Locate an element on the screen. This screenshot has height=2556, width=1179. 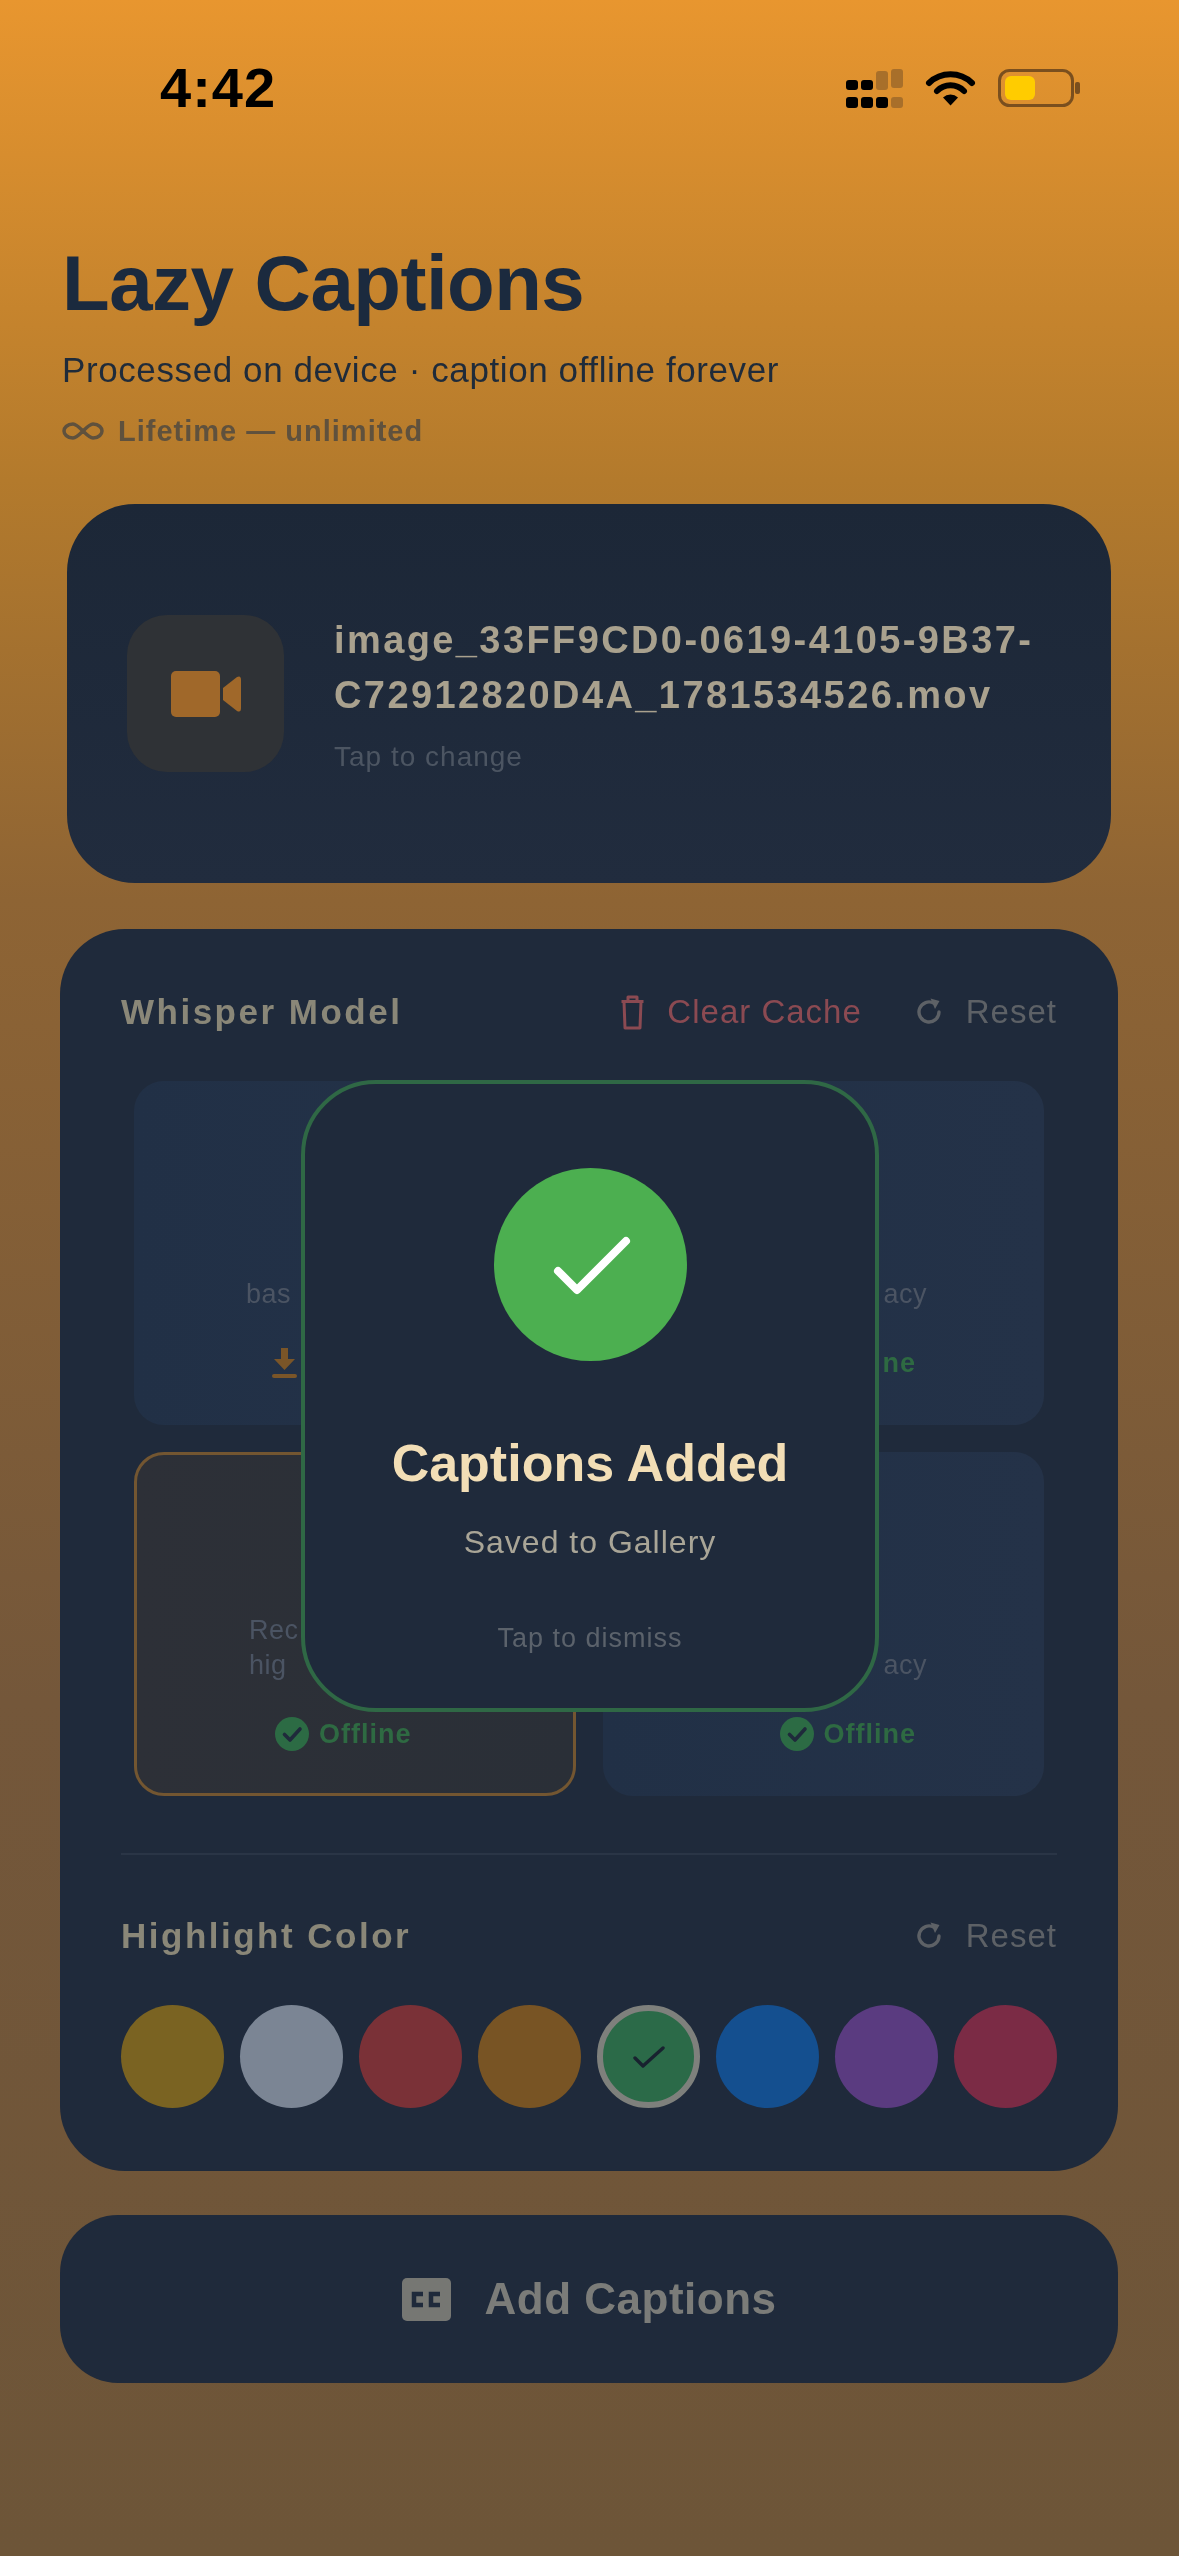
section-title: Whisper Model is located at coordinates (262, 1012).